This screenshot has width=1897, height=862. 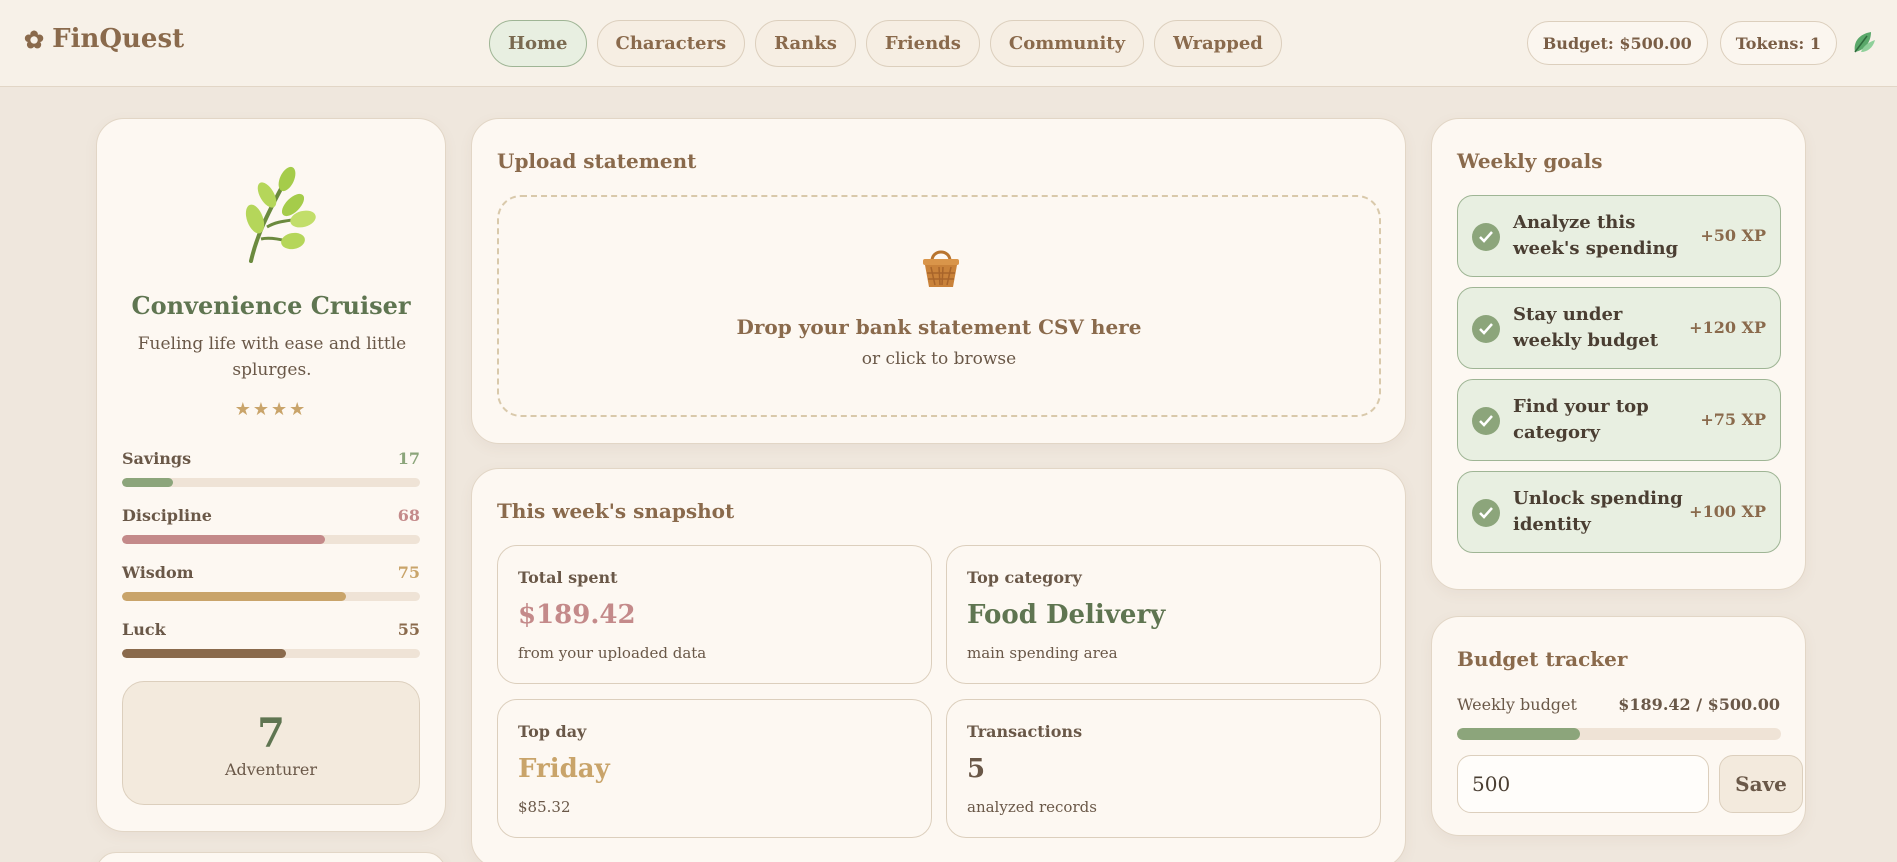 What do you see at coordinates (1530, 161) in the screenshot?
I see `goals-title: Weekly goals` at bounding box center [1530, 161].